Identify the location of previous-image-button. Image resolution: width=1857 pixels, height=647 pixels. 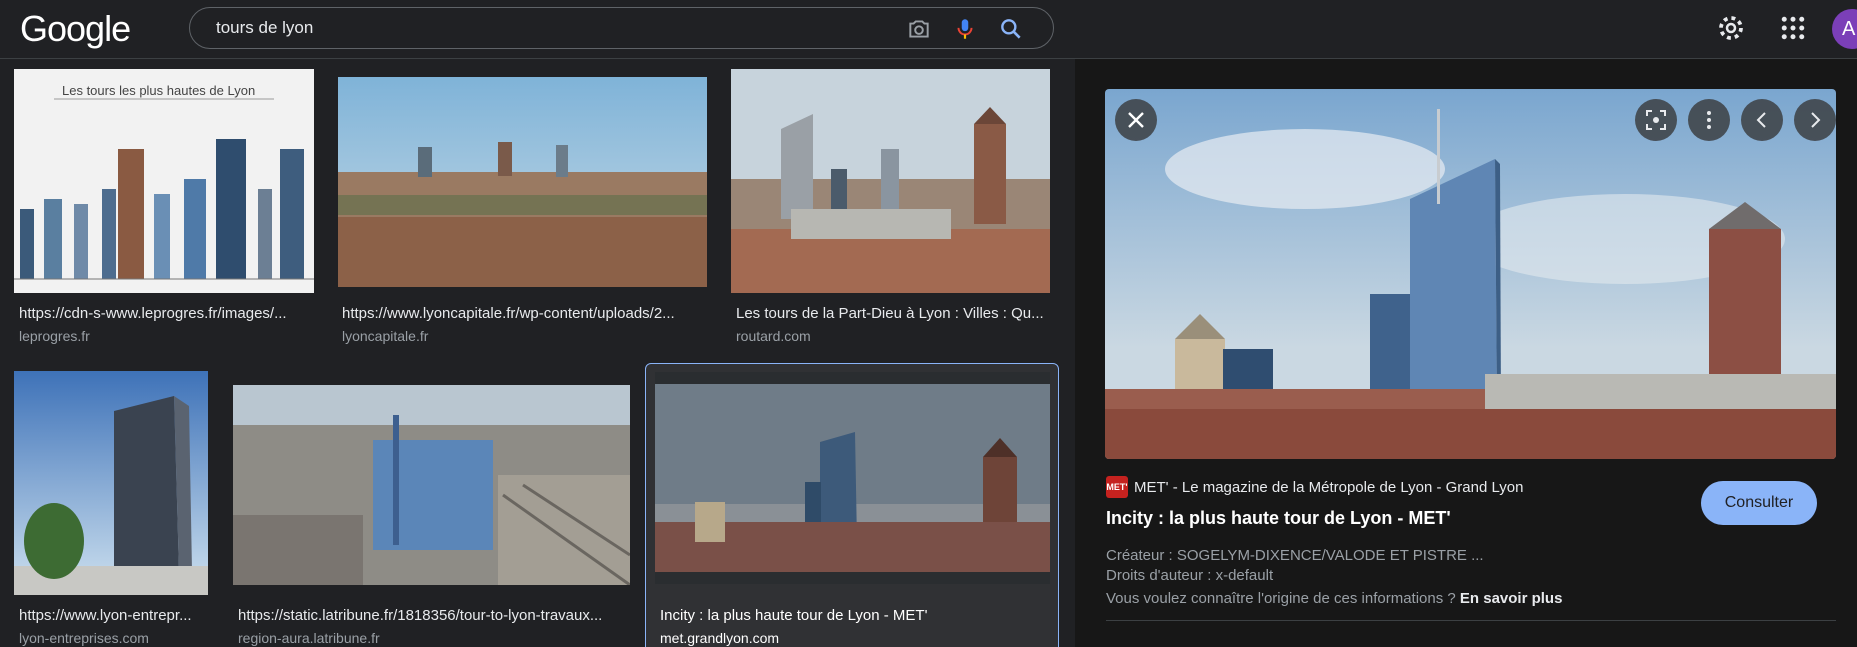
(1762, 120).